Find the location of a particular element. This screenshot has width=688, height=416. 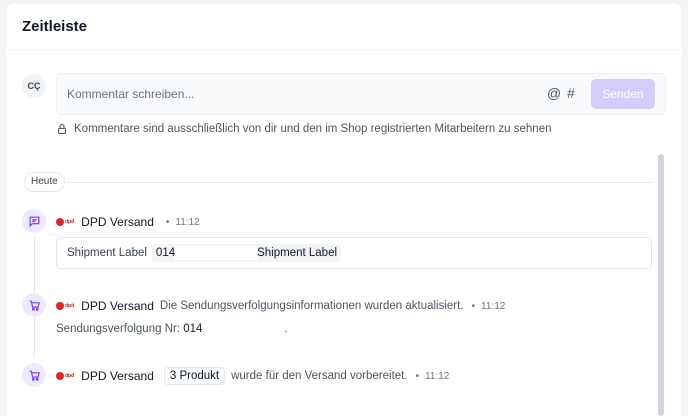

panel-tag: Shipment Label is located at coordinates (297, 253).